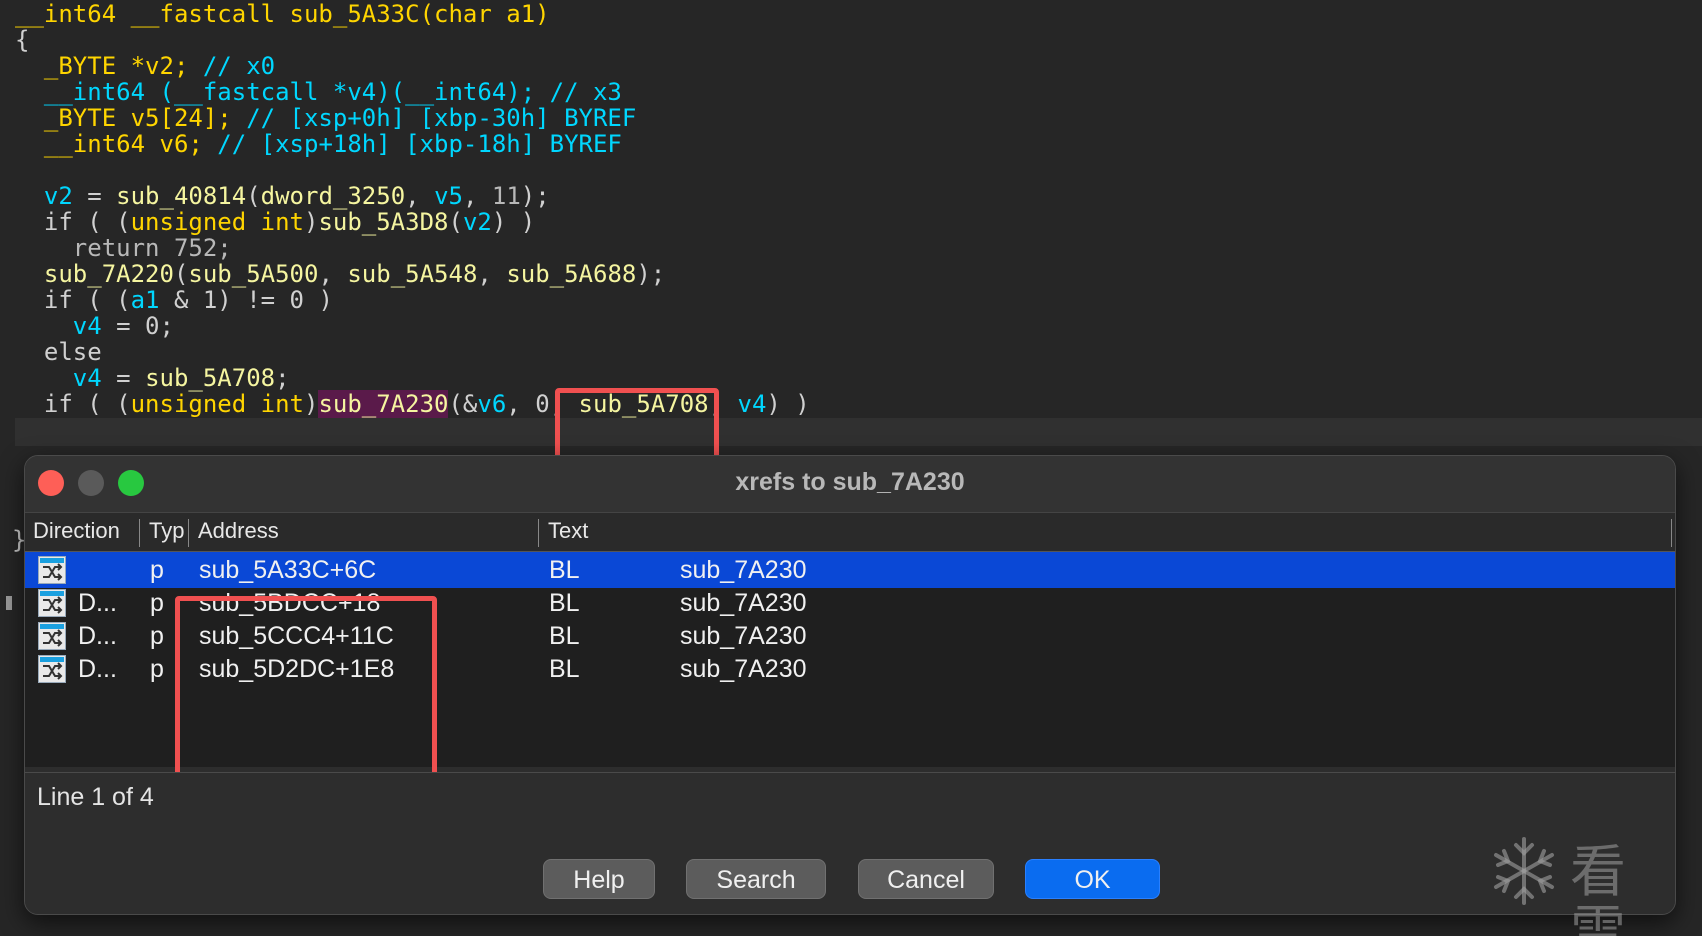 The height and width of the screenshot is (936, 1702). What do you see at coordinates (239, 66) in the screenshot?
I see `code-token: // x0` at bounding box center [239, 66].